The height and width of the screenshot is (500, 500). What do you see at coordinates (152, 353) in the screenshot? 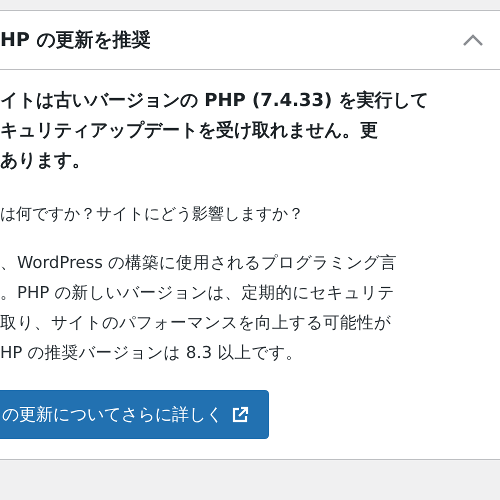
I see `explanation-text: HP の推奨バージョンは 8.3 以上です。` at bounding box center [152, 353].